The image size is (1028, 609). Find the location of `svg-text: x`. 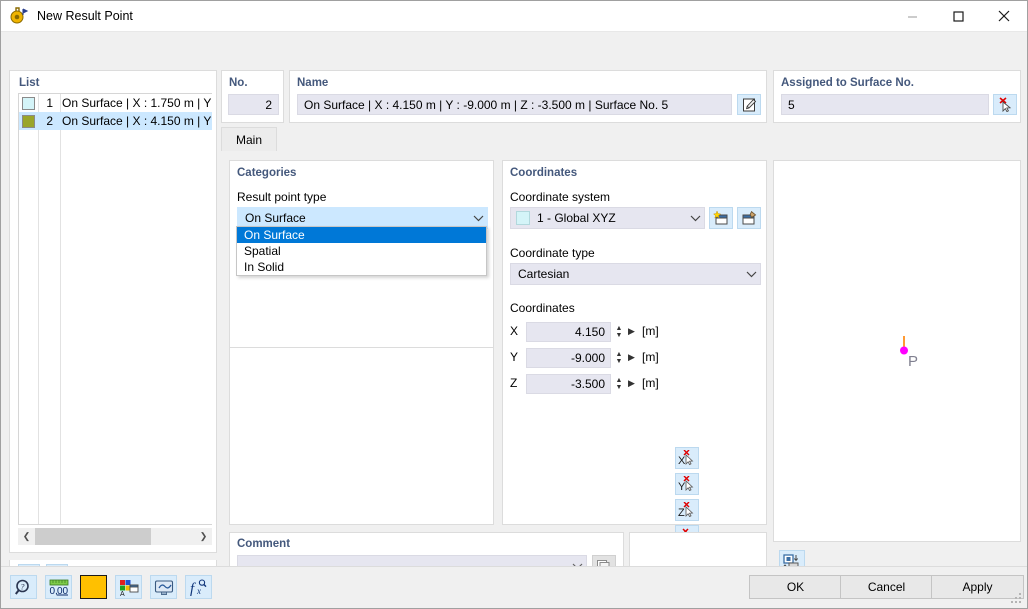

svg-text: x is located at coordinates (198, 591).